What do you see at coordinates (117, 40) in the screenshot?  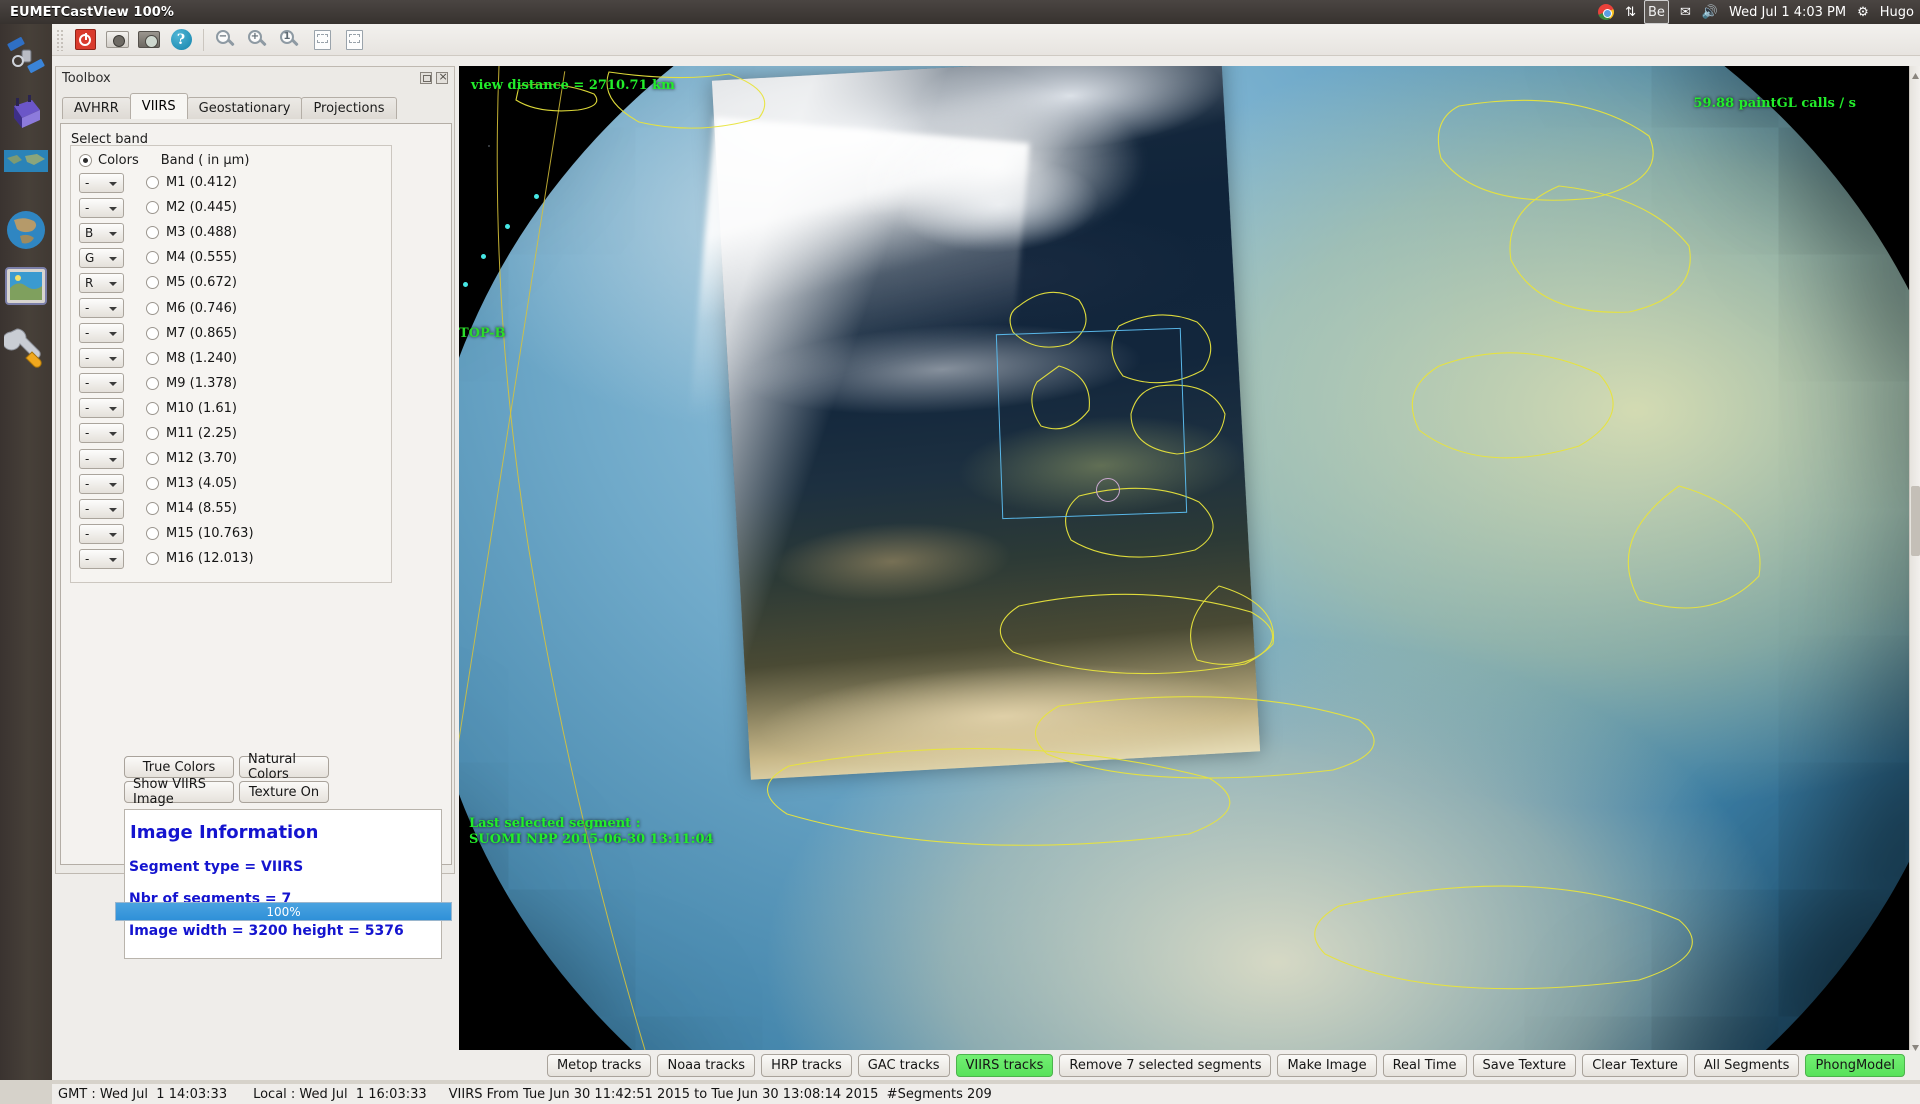 I see `camera-button` at bounding box center [117, 40].